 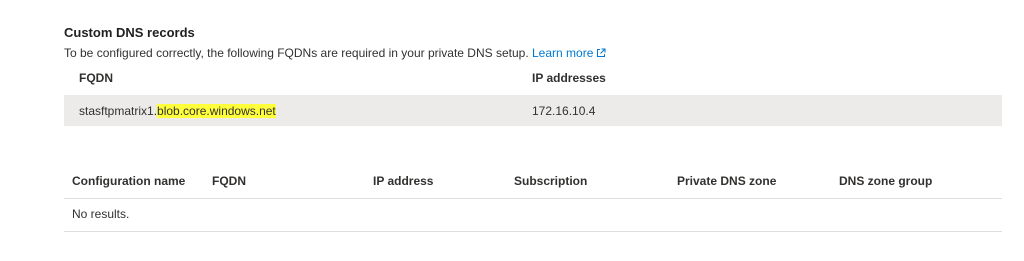 I want to click on column-header-ip-address: IP address, so click(x=403, y=181).